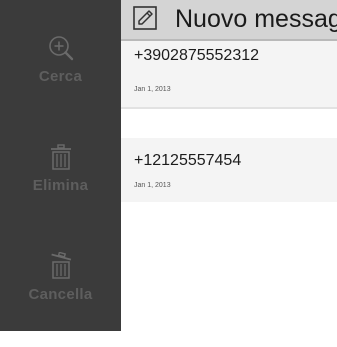  What do you see at coordinates (60, 157) in the screenshot?
I see `trash-icon` at bounding box center [60, 157].